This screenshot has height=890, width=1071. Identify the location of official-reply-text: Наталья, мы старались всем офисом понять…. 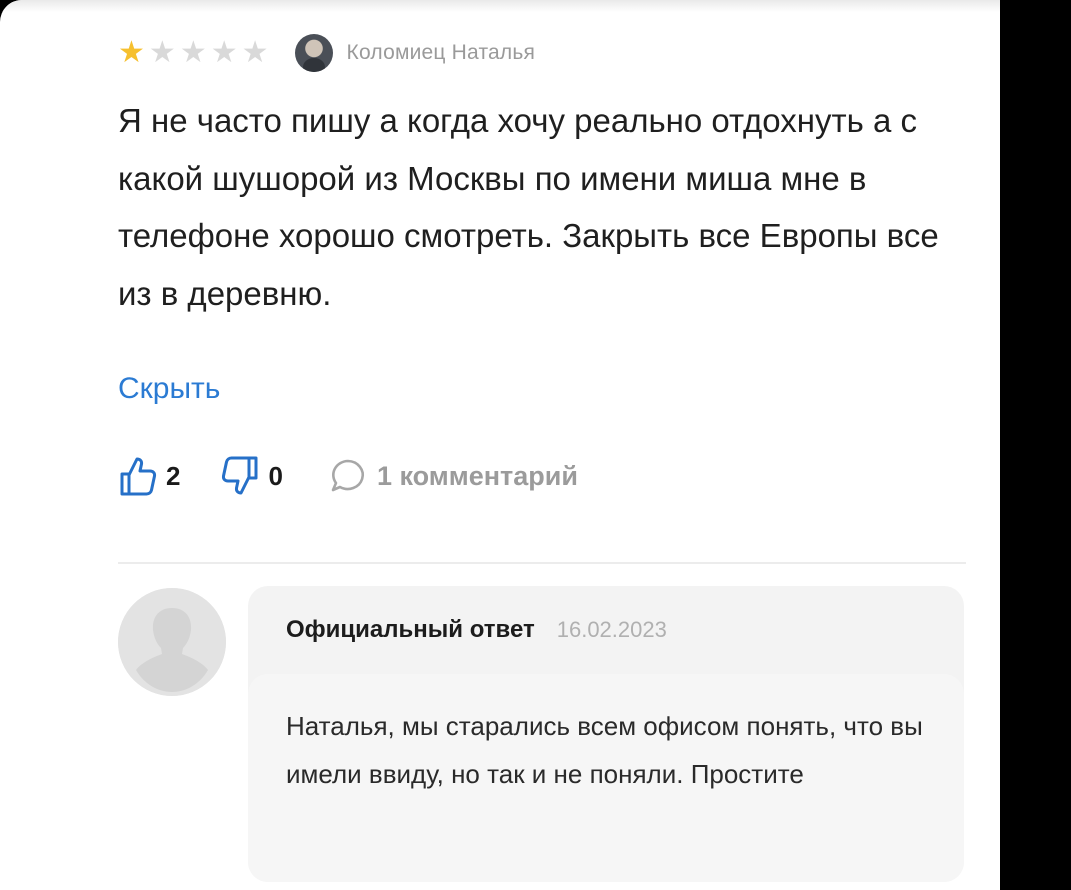
(604, 750).